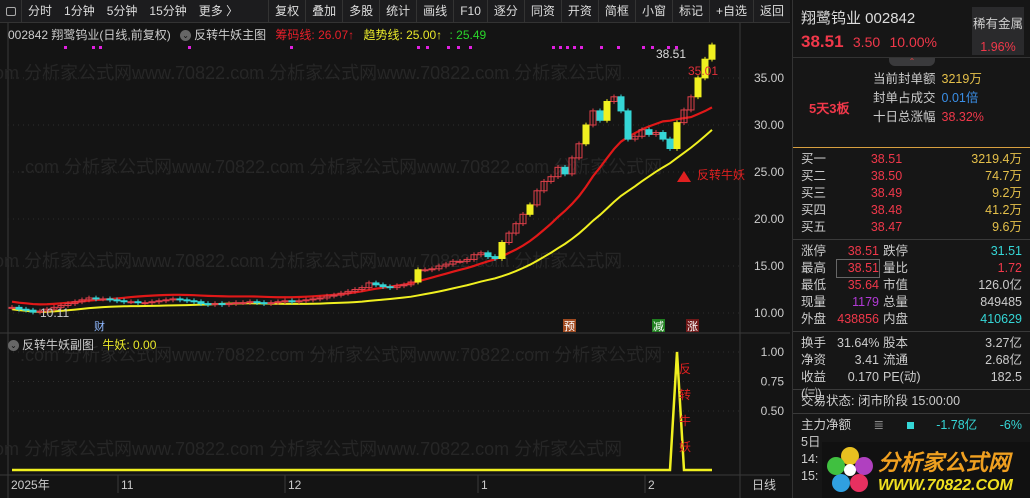  What do you see at coordinates (996, 159) in the screenshot?
I see `bid-volume: 3219.4万` at bounding box center [996, 159].